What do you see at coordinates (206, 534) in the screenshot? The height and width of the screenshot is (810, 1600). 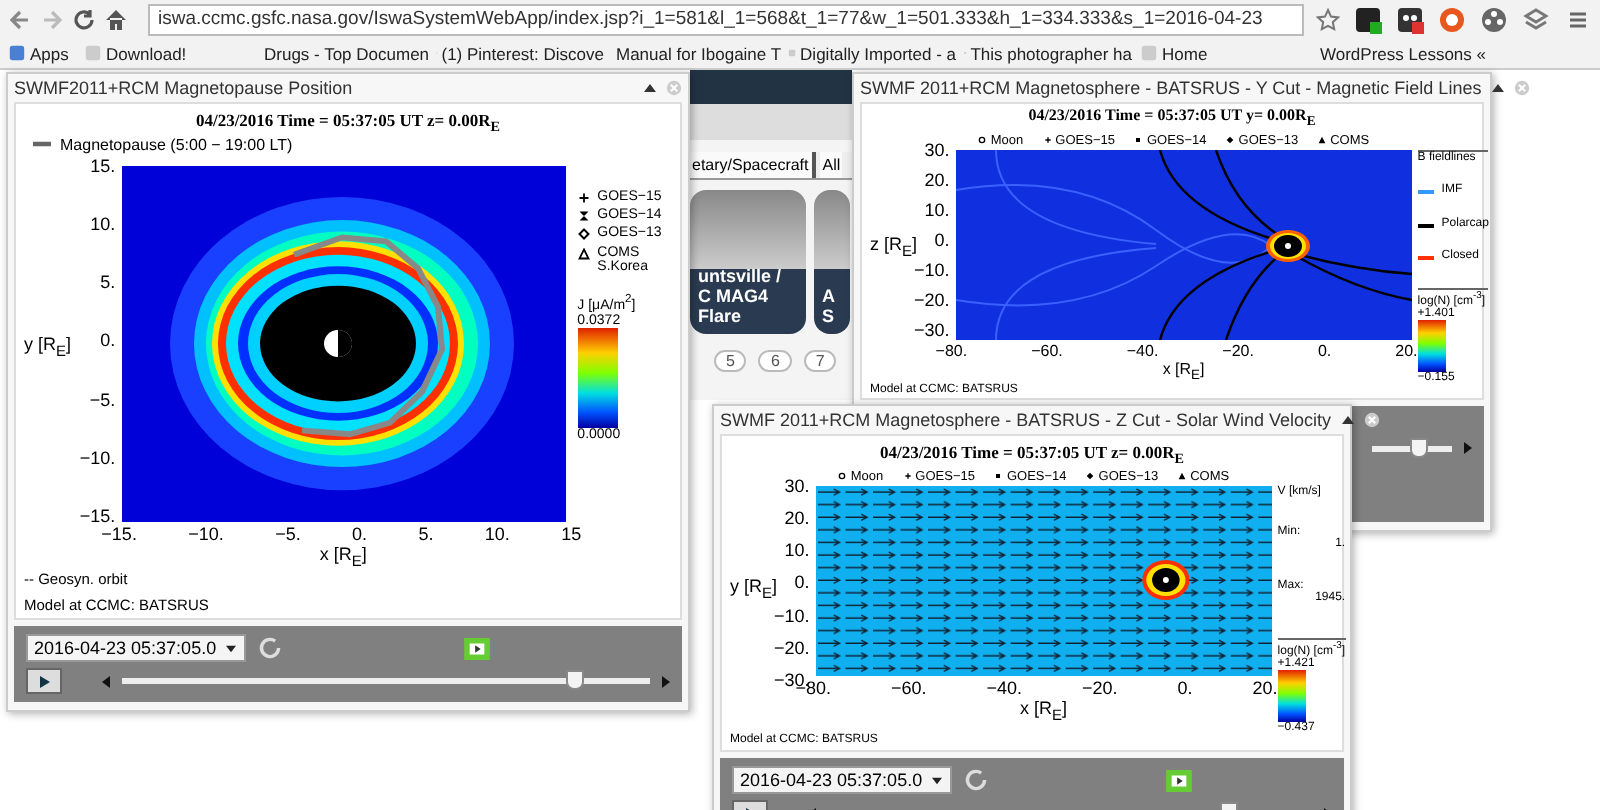 I see `x-tick-label: −10.` at bounding box center [206, 534].